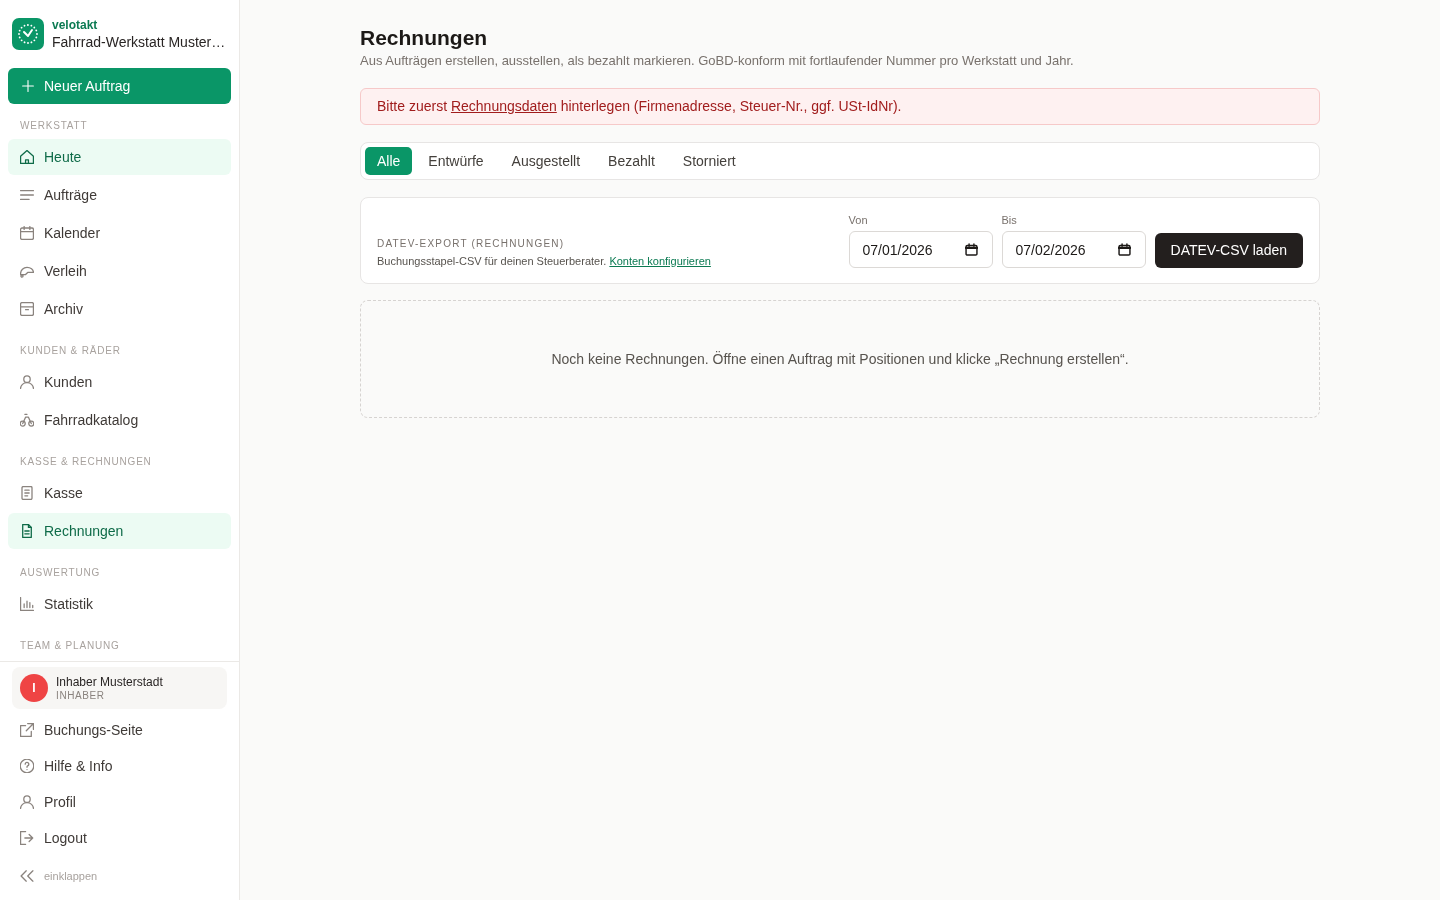  What do you see at coordinates (119, 233) in the screenshot?
I see `sidebar-item: Kalender` at bounding box center [119, 233].